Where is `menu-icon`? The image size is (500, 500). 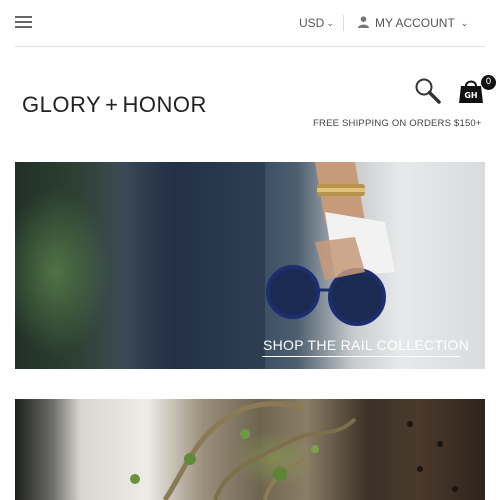 menu-icon is located at coordinates (24, 23).